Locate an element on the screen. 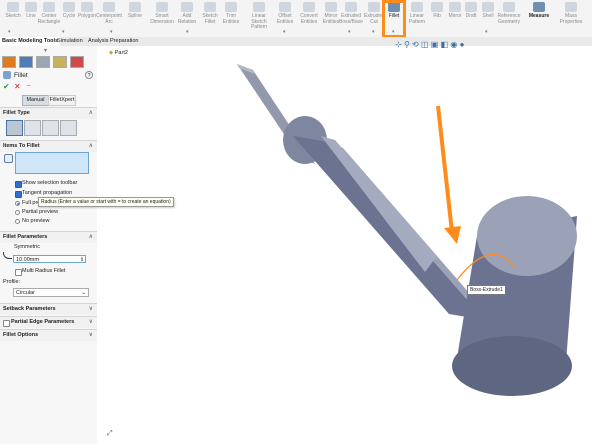  smart-dimension-tool: Smart Dimension is located at coordinates (162, 13).